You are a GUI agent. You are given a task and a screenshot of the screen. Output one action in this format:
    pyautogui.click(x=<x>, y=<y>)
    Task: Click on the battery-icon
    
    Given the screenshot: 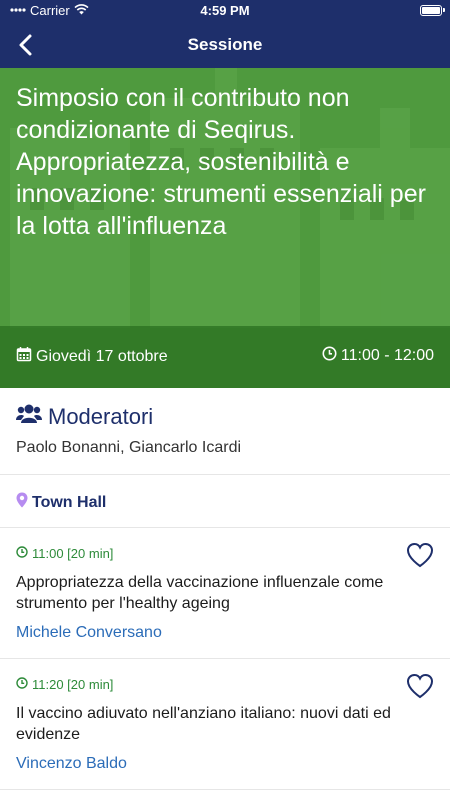 What is the action you would take?
    pyautogui.click(x=432, y=10)
    